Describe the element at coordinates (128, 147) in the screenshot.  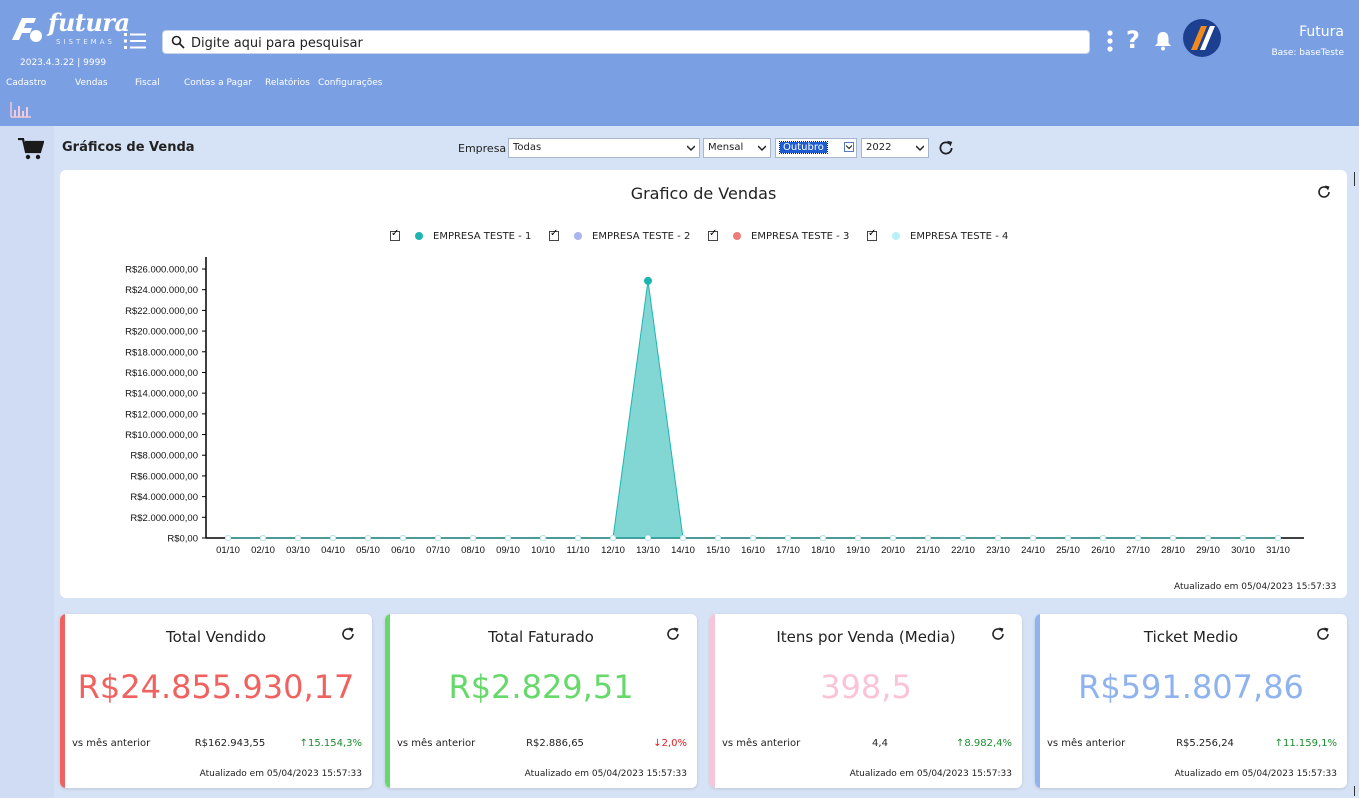
I see `page-title: Gráficos de Venda` at that location.